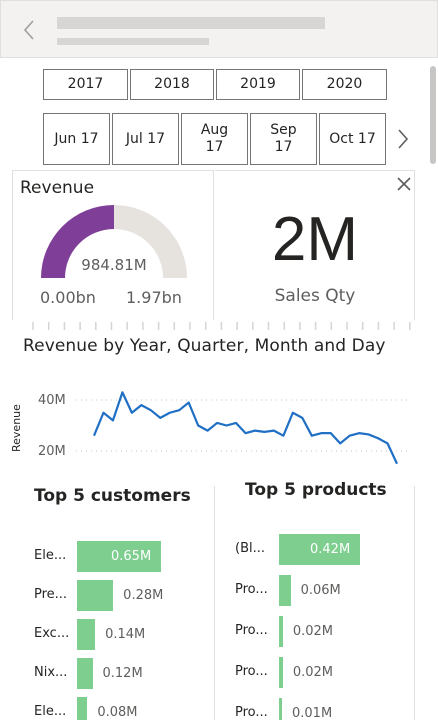 This screenshot has width=438, height=720. I want to click on revenue-gauge-card: Revenue 984.81M 0.00bn 1.97bn, so click(113, 245).